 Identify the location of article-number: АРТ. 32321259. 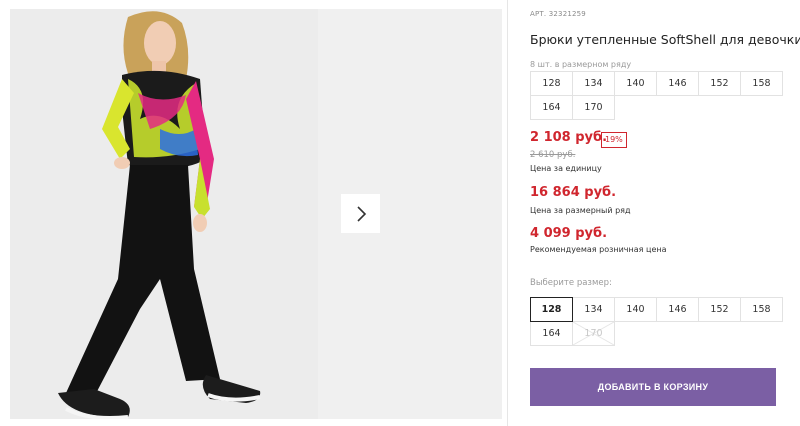
(558, 14).